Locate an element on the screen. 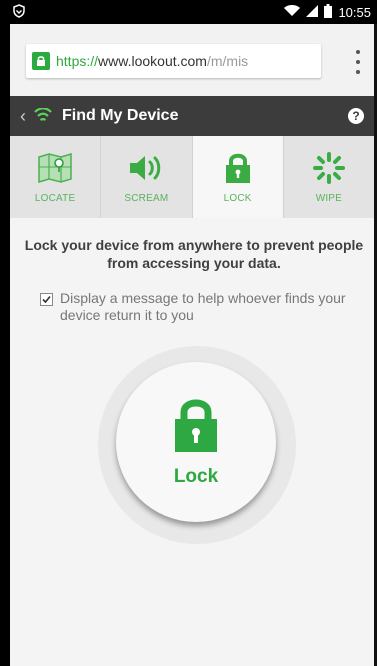 This screenshot has width=377, height=666. tab-lock: LOCK is located at coordinates (238, 177).